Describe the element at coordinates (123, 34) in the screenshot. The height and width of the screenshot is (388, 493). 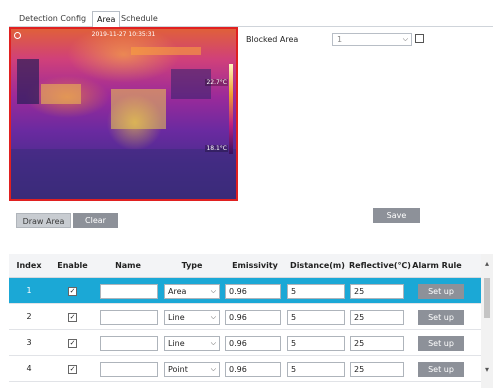
I see `preview-timestamp: 2019-11-27 10:35:31` at that location.